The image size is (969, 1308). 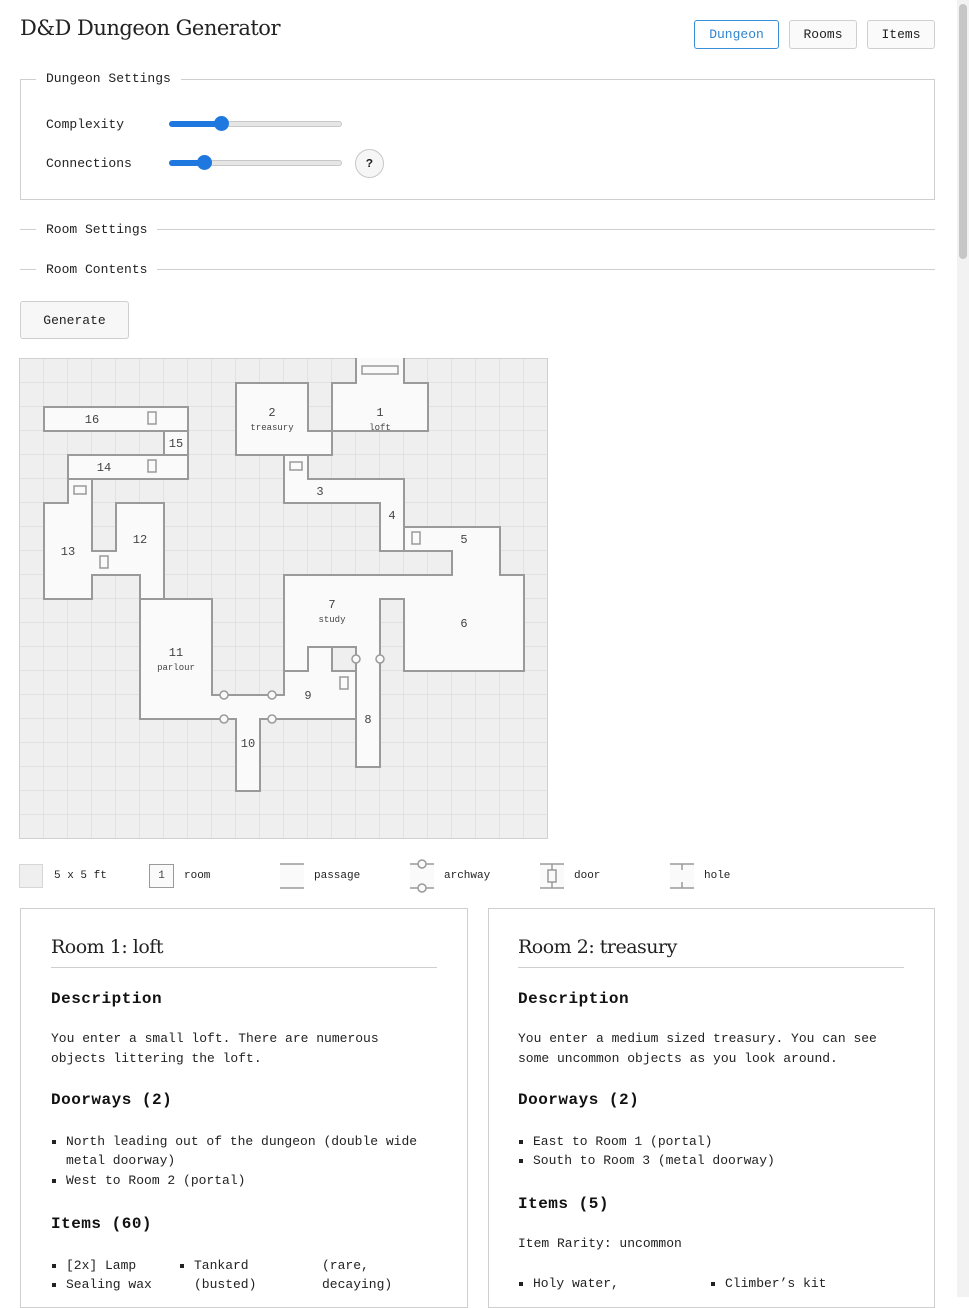 What do you see at coordinates (116, 419) in the screenshot?
I see `room-16-shape` at bounding box center [116, 419].